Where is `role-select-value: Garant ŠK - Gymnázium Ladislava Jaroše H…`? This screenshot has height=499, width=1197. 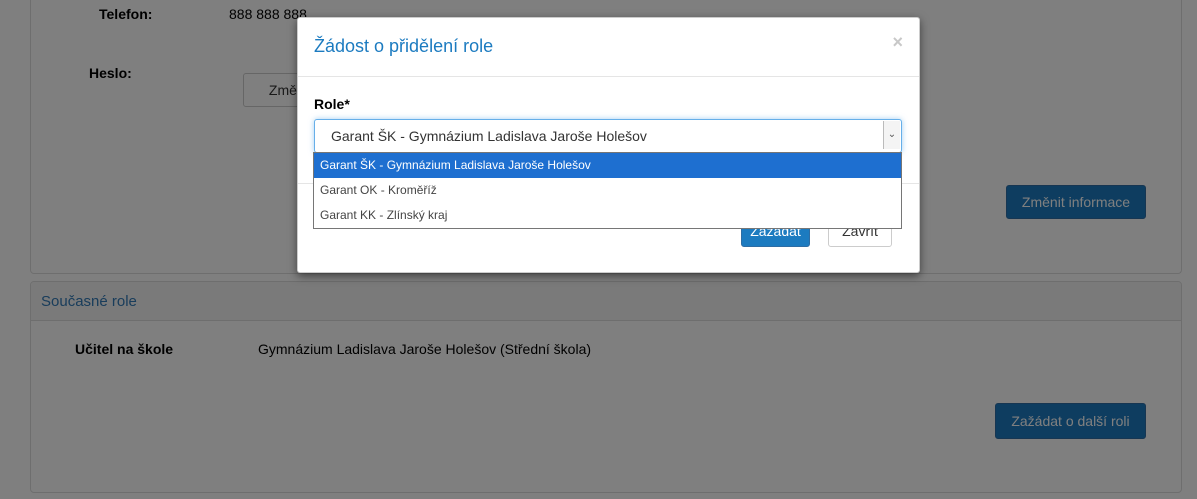
role-select-value: Garant ŠK - Gymnázium Ladislava Jaroše H… is located at coordinates (489, 136).